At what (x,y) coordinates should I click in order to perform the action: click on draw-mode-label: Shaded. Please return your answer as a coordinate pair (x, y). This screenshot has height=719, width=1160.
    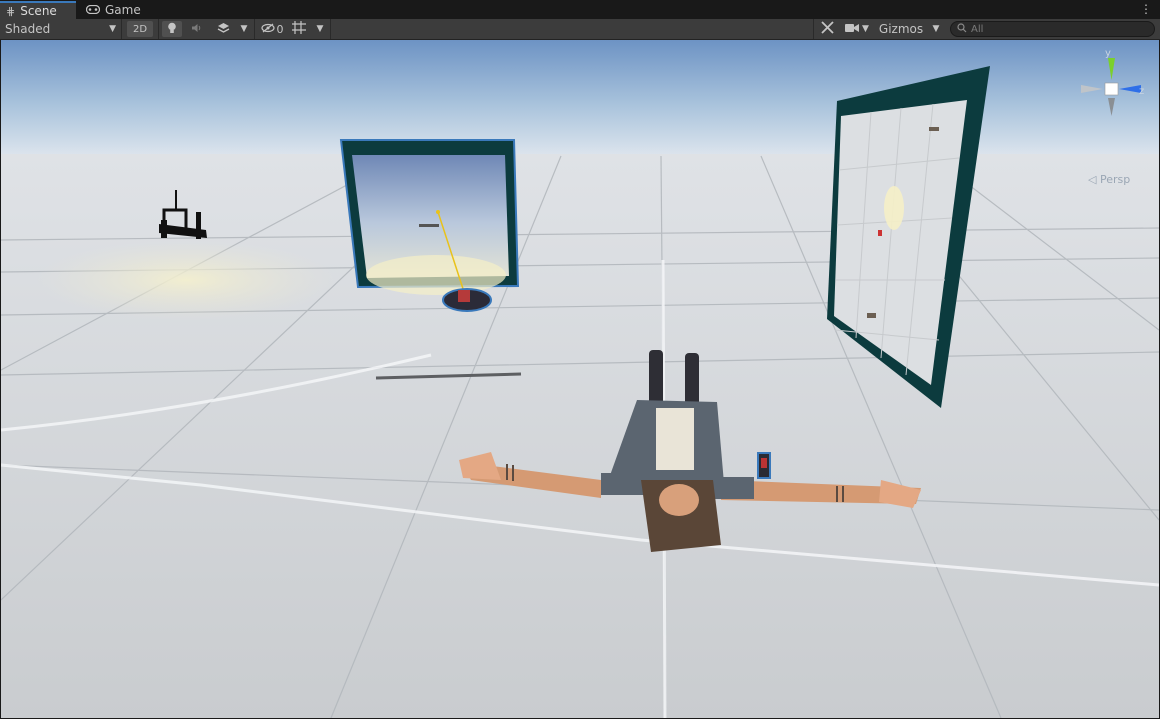
    Looking at the image, I should click on (28, 29).